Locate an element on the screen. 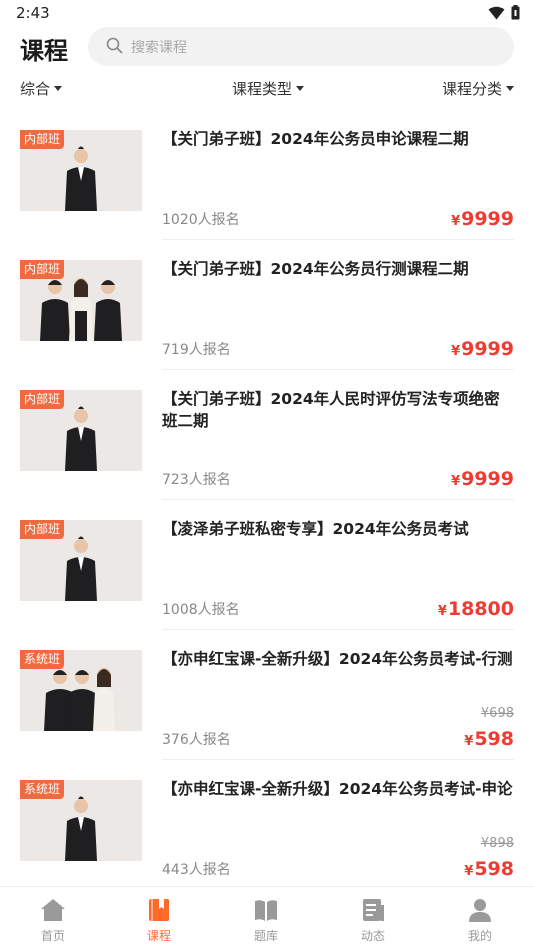 Image resolution: width=534 pixels, height=950 pixels. filter-comprehensive: 综合 is located at coordinates (41, 88).